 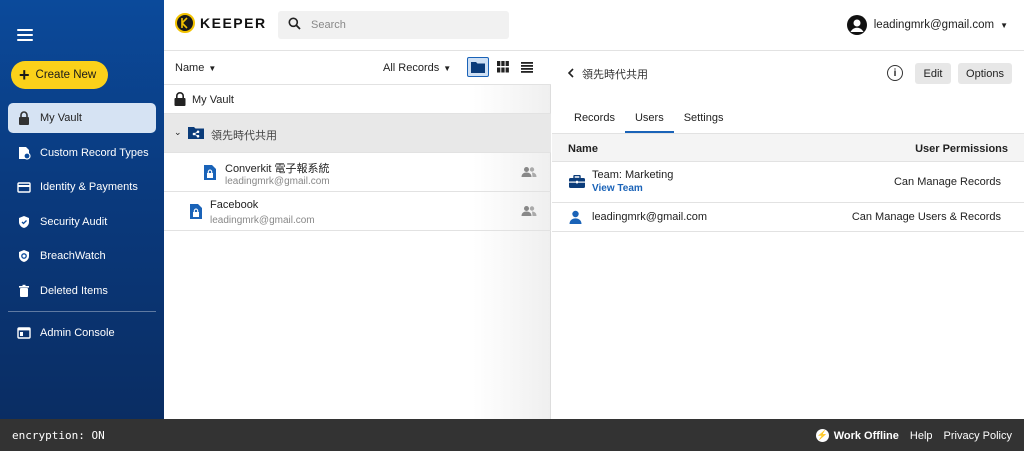 I want to click on user-permission: Can Manage Records, so click(x=947, y=182).